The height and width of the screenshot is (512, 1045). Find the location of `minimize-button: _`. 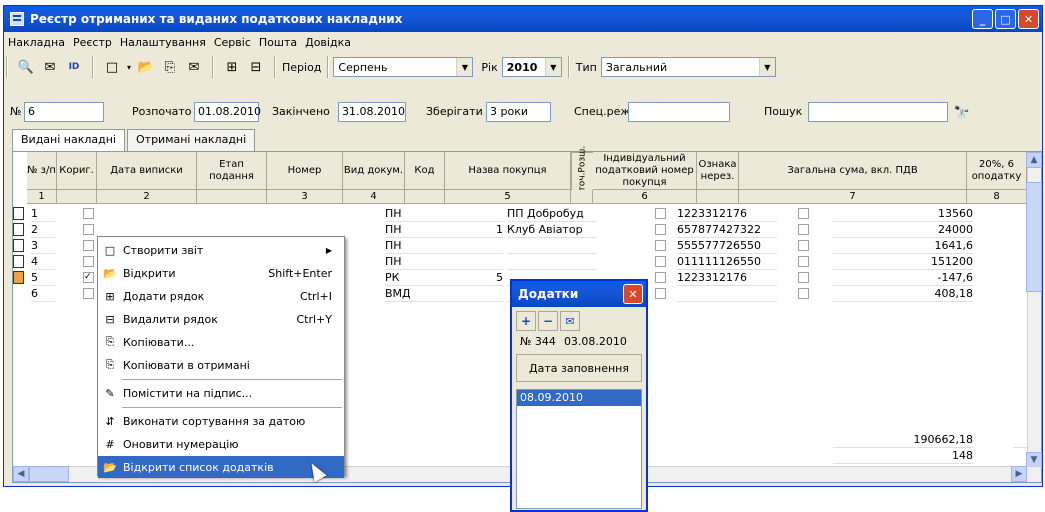

minimize-button: _ is located at coordinates (982, 19).